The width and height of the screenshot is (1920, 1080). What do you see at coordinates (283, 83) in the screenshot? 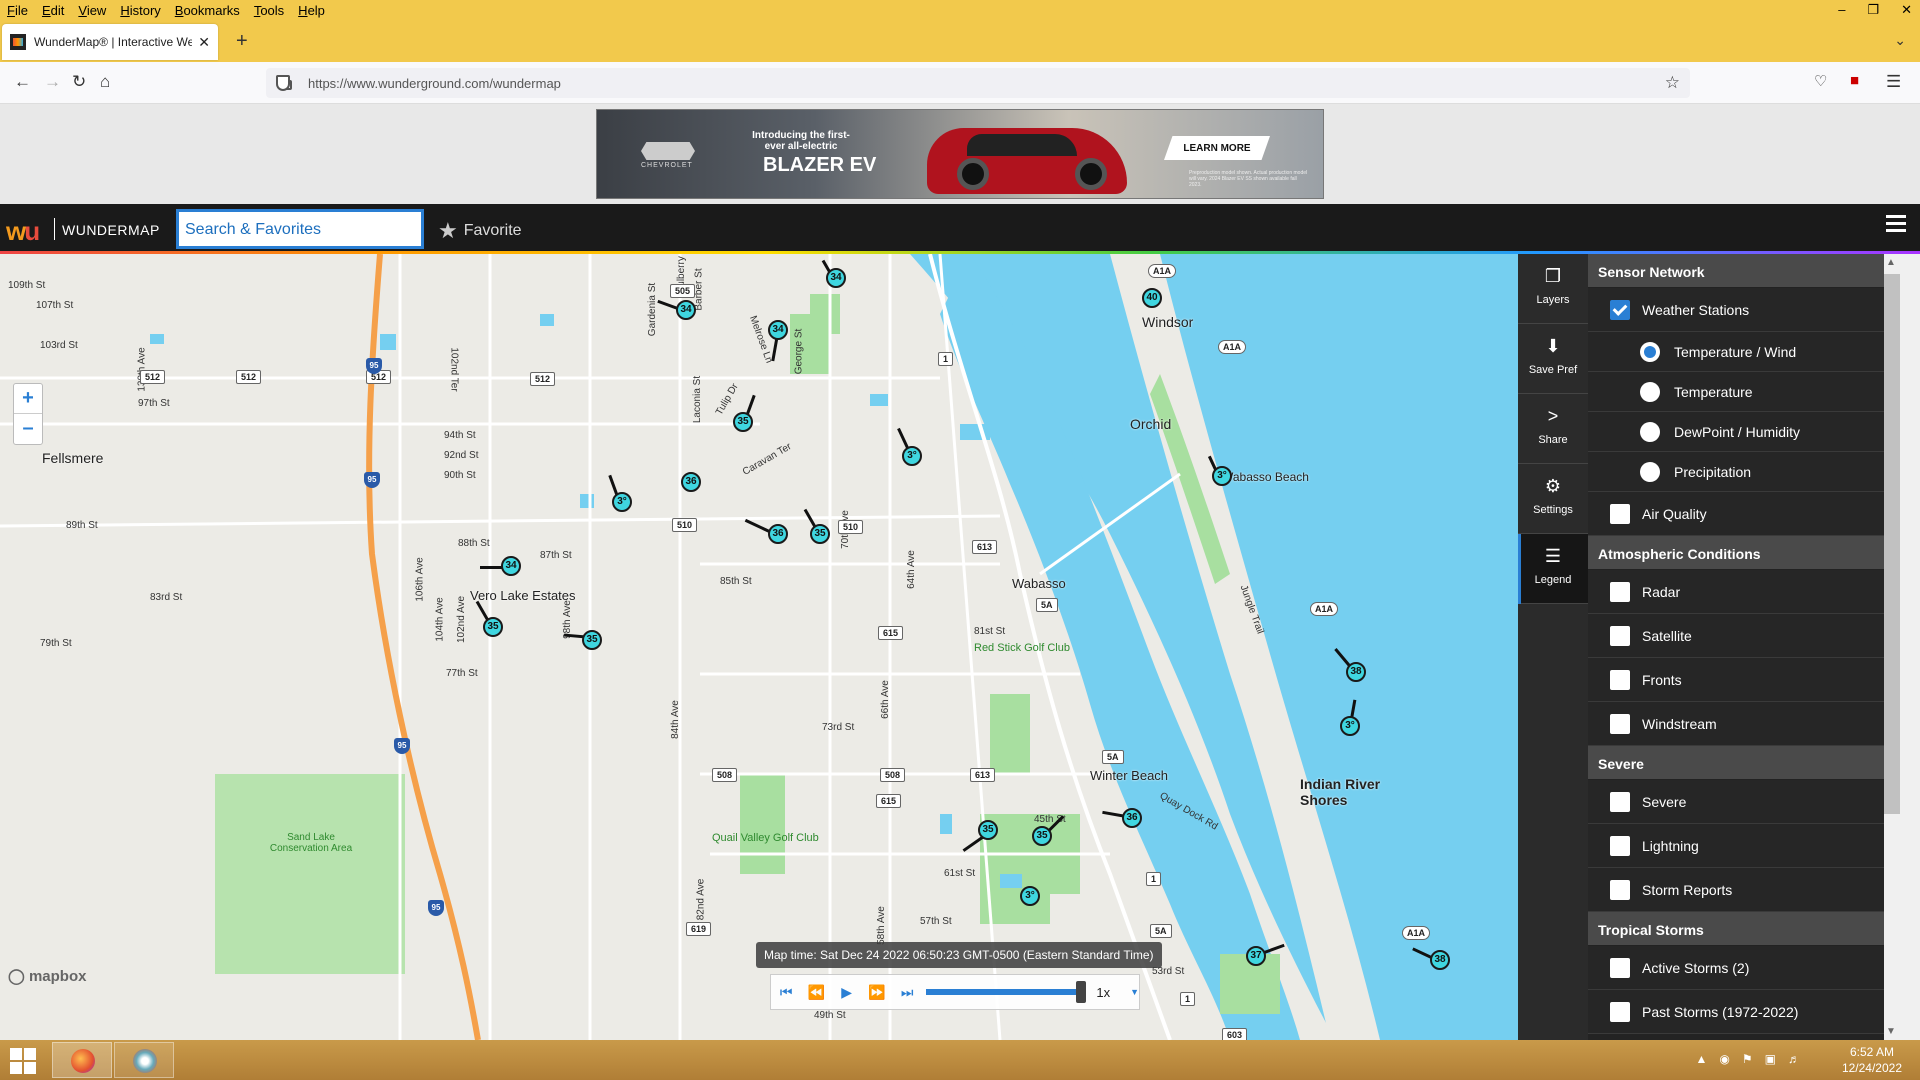
I see `tracking-shield-icon` at bounding box center [283, 83].